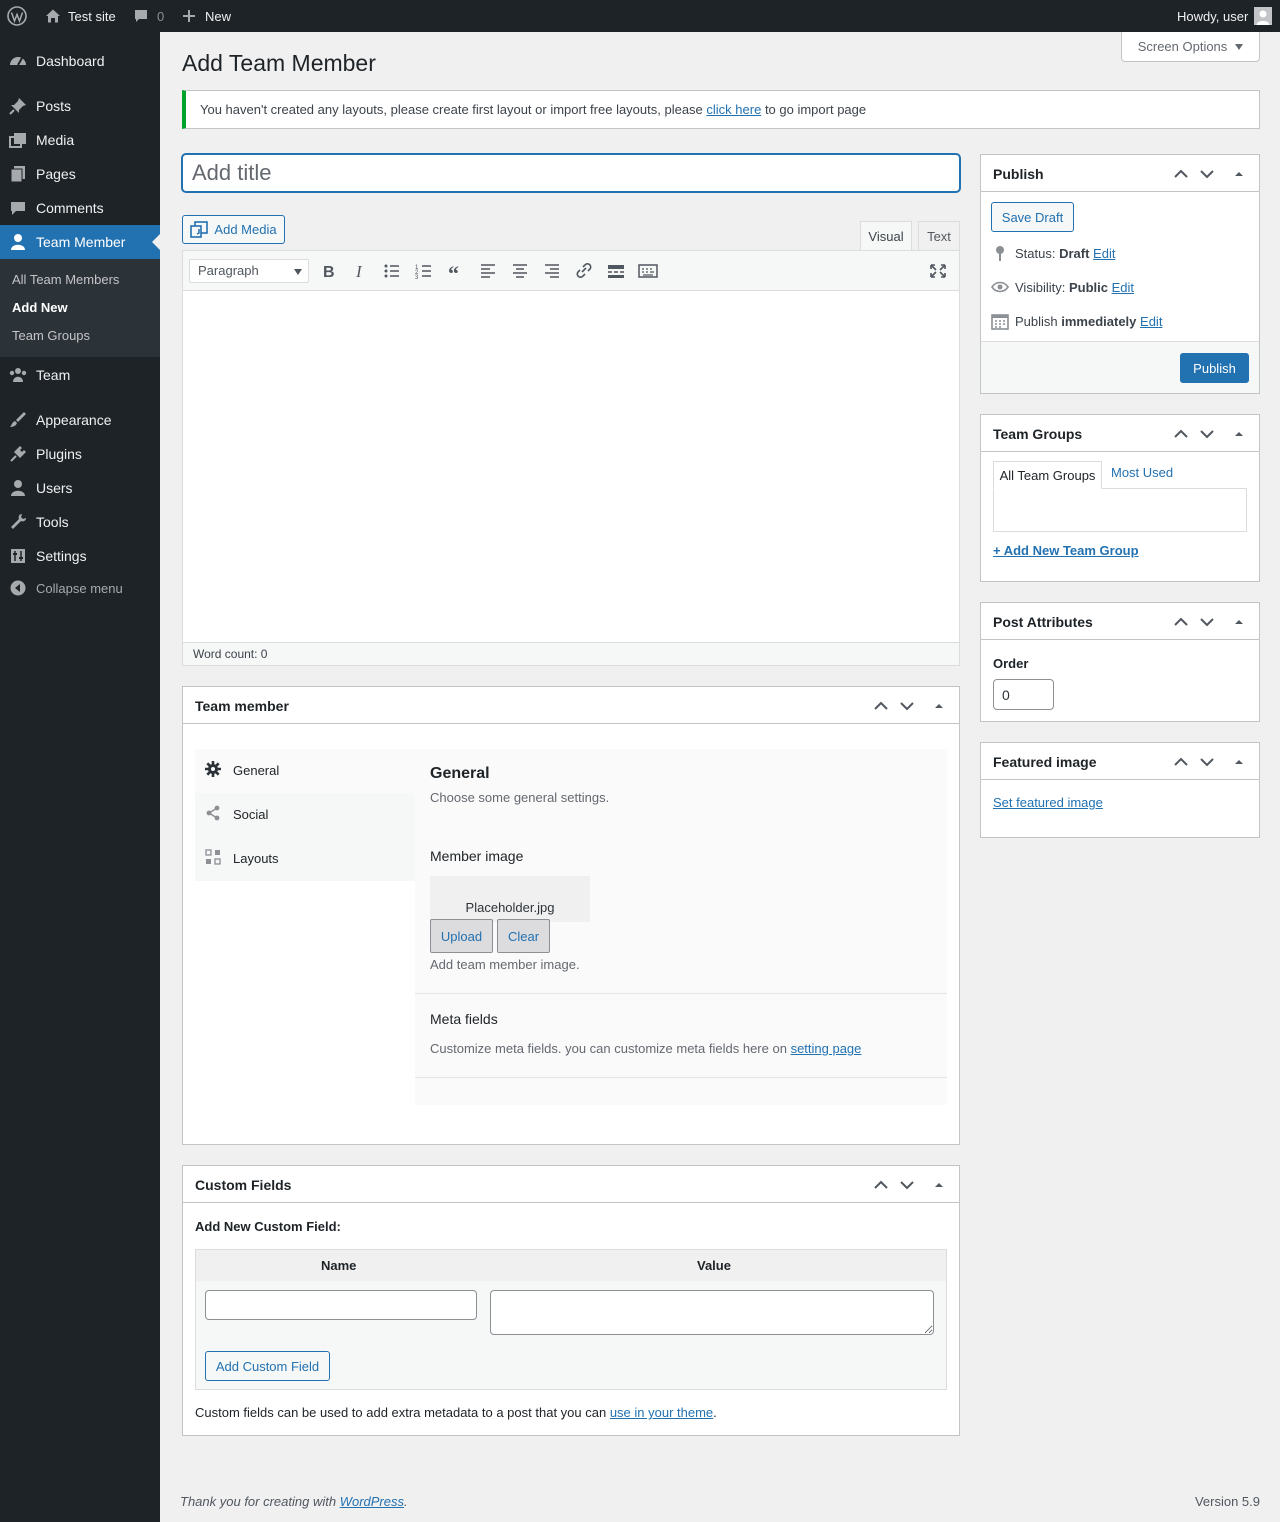  I want to click on wordpress-link: WordPress, so click(372, 1501).